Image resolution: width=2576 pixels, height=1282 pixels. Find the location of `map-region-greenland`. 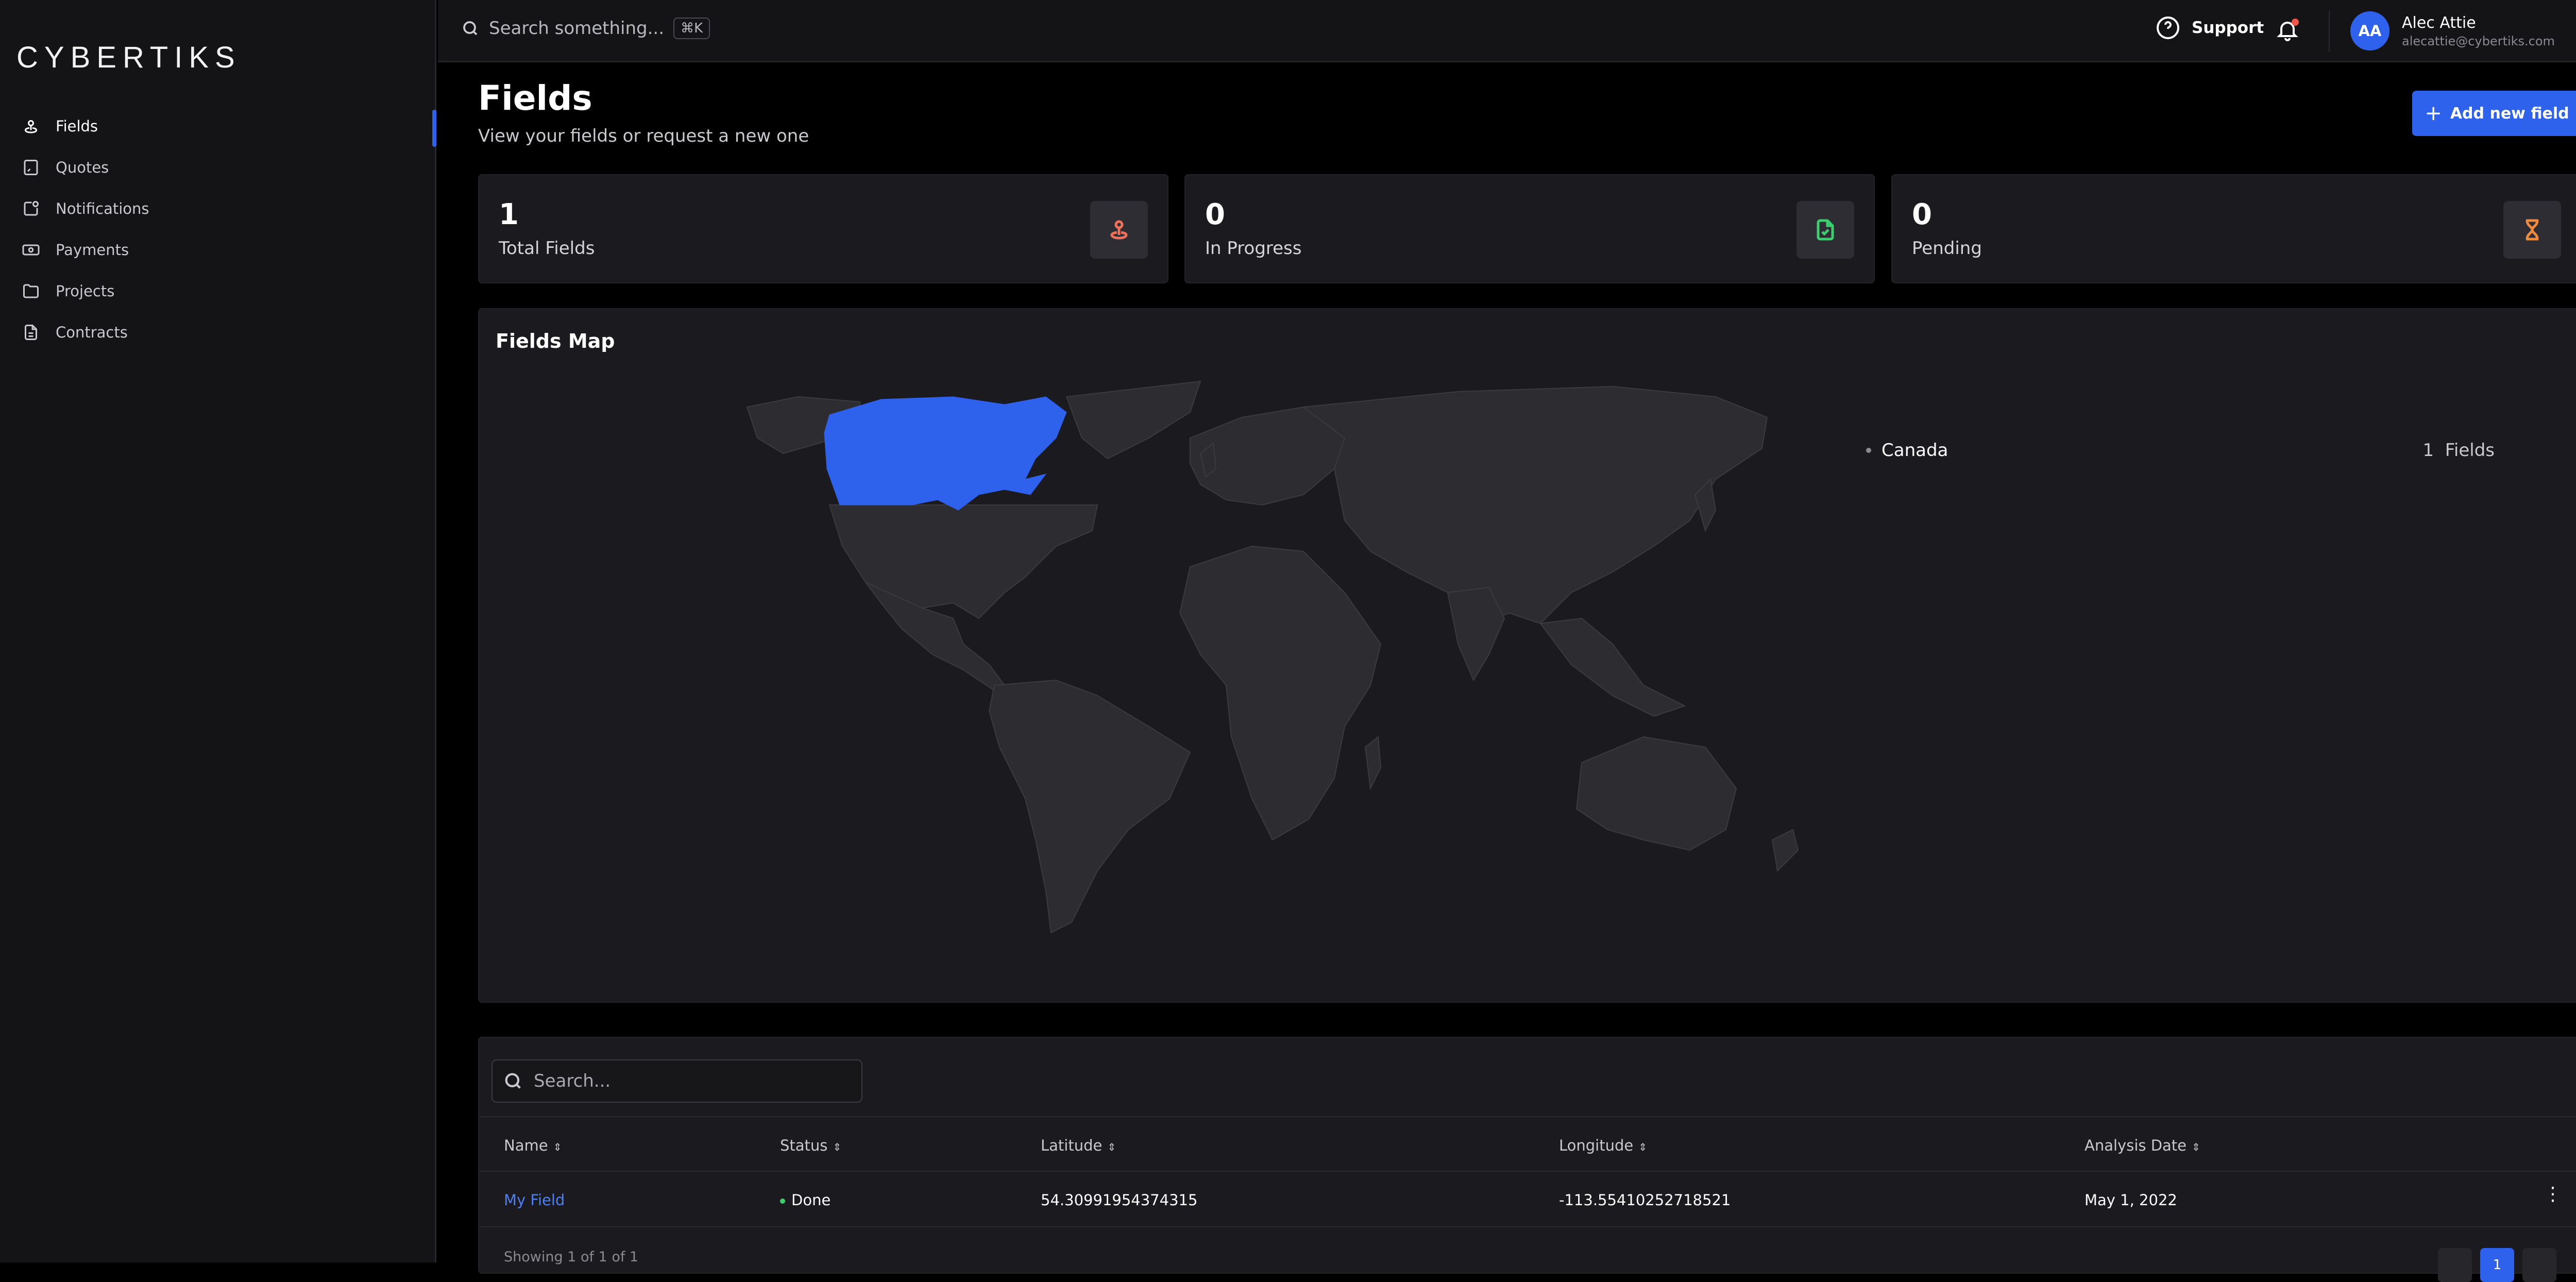

map-region-greenland is located at coordinates (1133, 420).